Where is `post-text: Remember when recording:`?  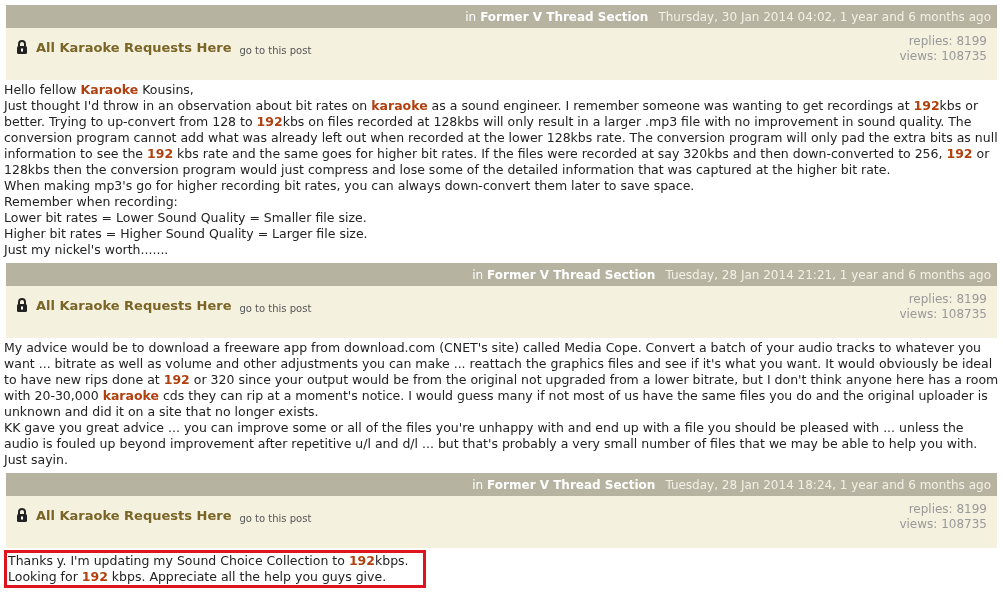 post-text: Remember when recording: is located at coordinates (91, 202).